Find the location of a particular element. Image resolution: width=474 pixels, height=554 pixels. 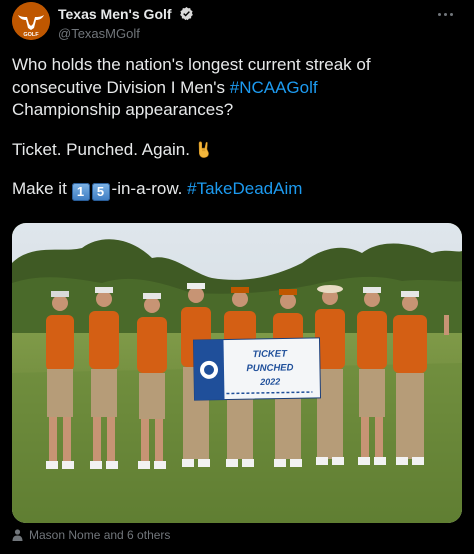

tweet-line-5-prefix: Make it is located at coordinates (42, 188).